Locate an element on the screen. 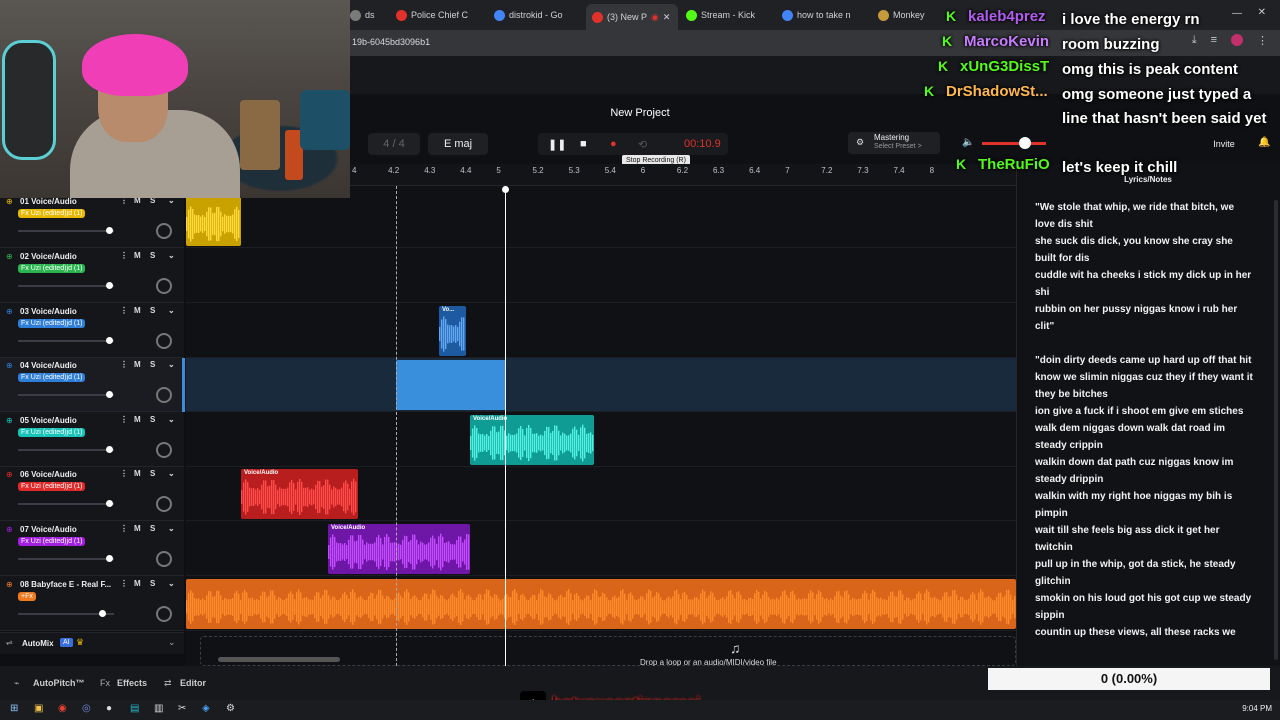 The image size is (1280, 720). discord-icon: ◎ is located at coordinates (86, 708).